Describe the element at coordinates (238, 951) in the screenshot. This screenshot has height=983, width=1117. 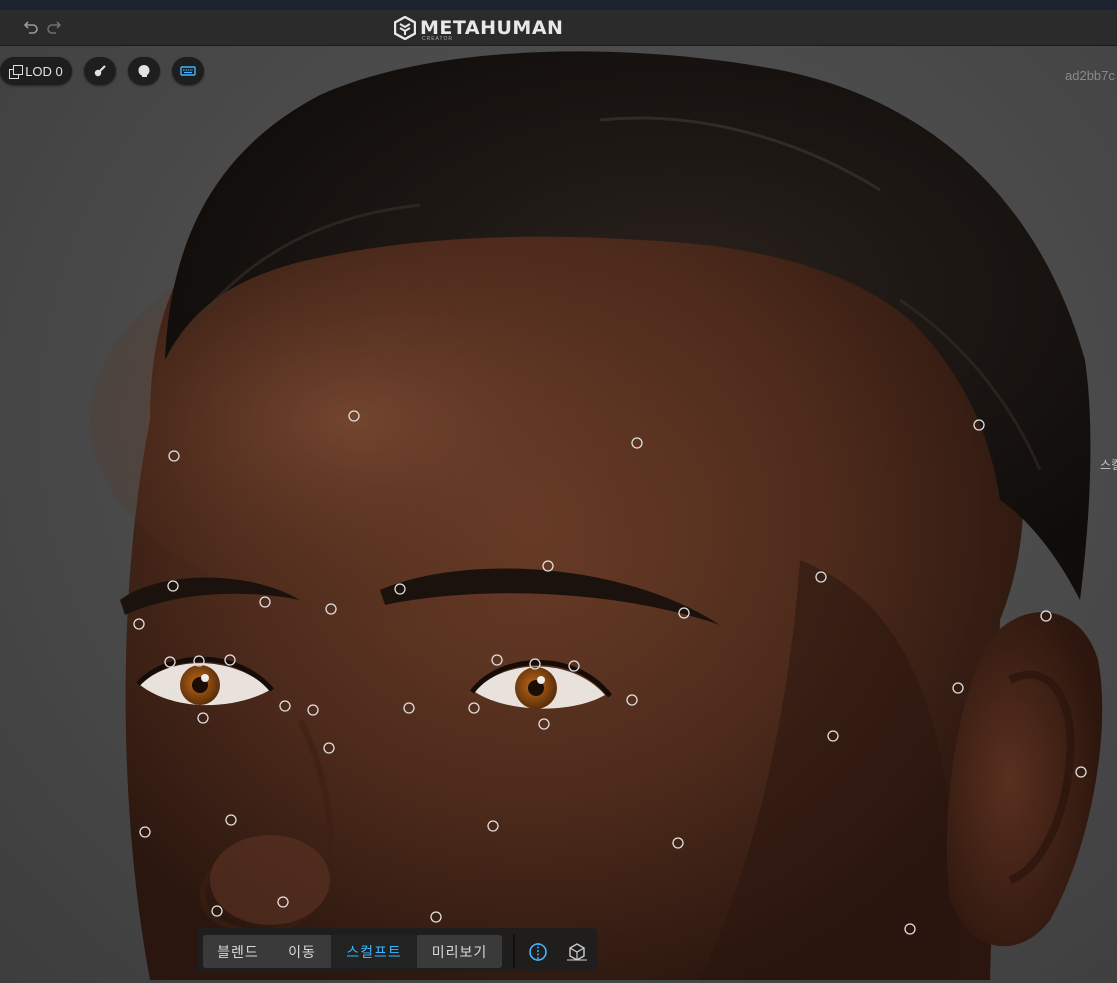
I see `tab-blend: 블렌드` at that location.